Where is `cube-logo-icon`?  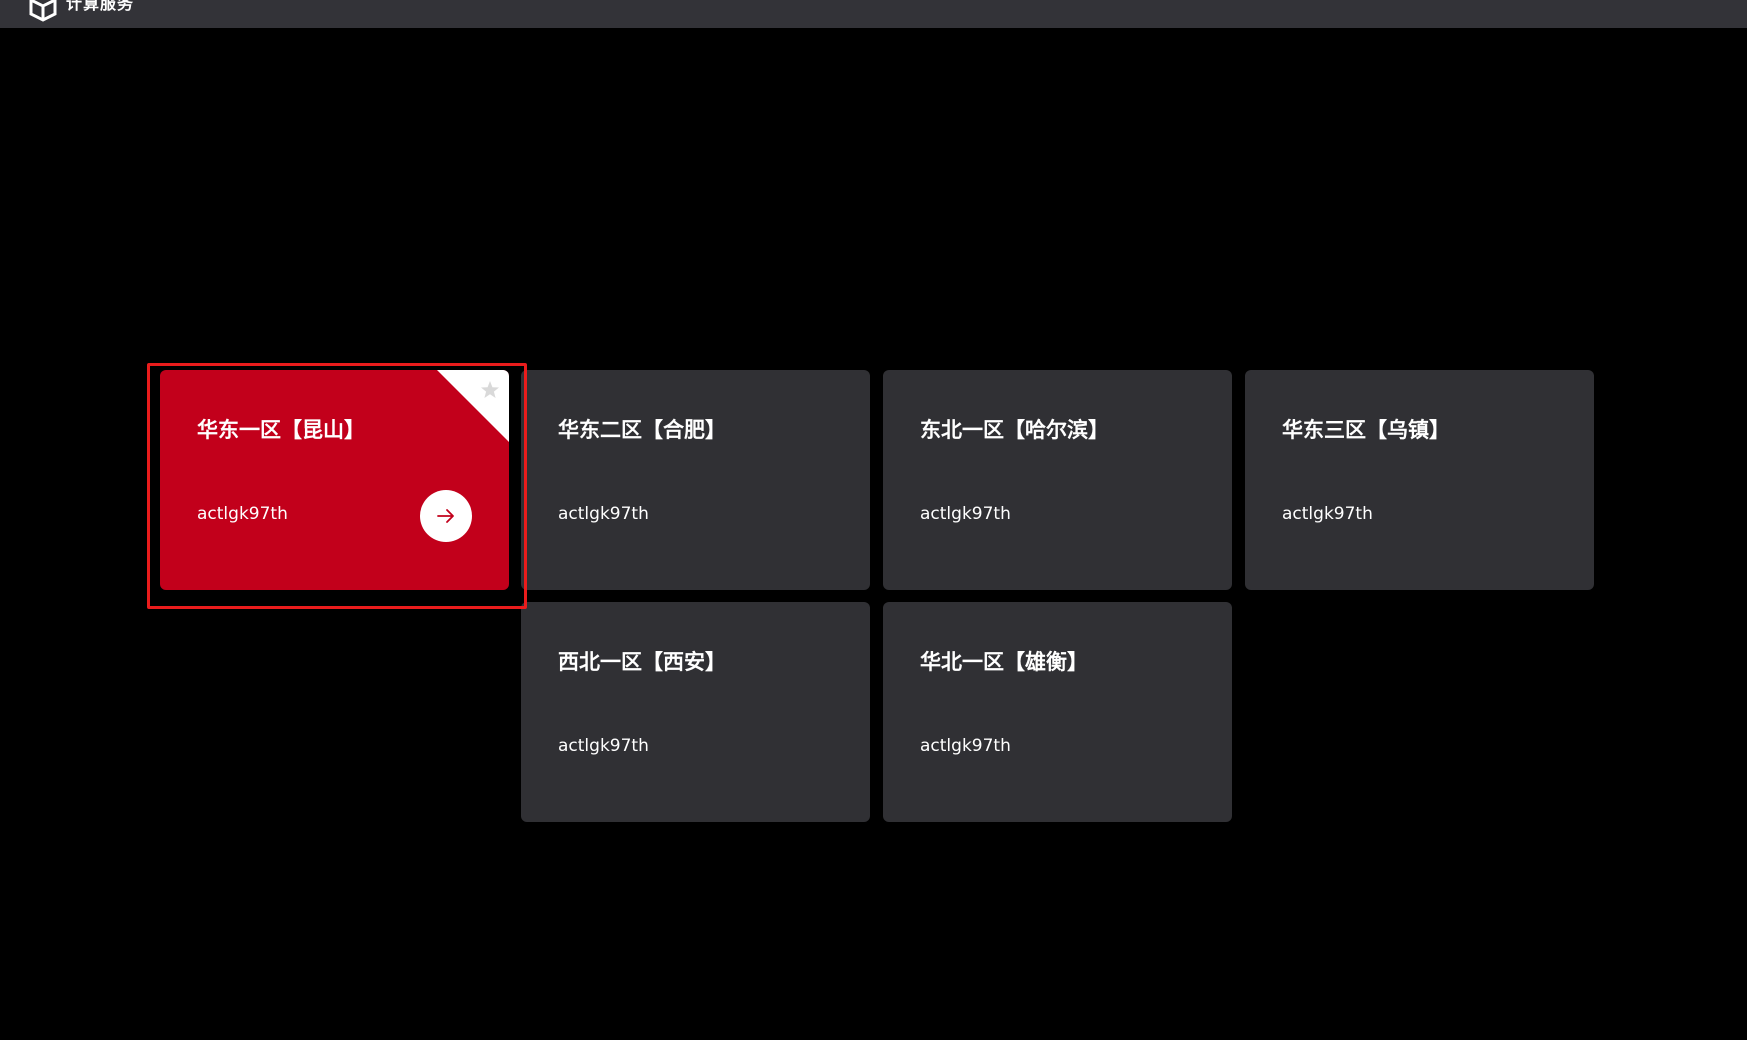 cube-logo-icon is located at coordinates (43, 11).